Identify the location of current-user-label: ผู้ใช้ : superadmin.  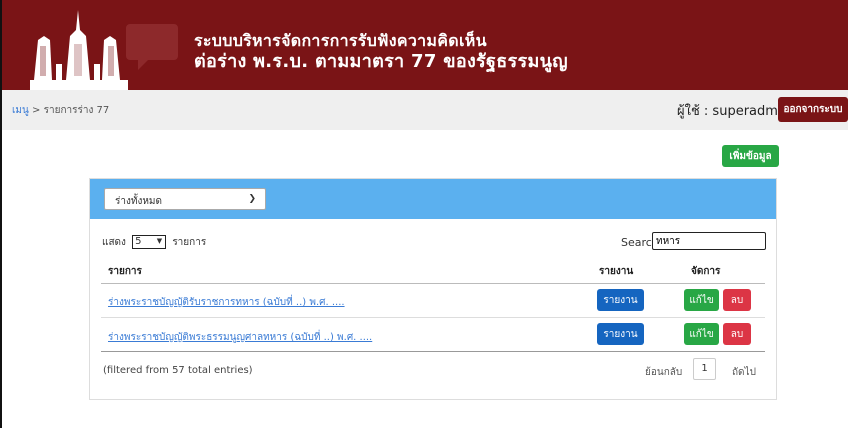
(733, 111).